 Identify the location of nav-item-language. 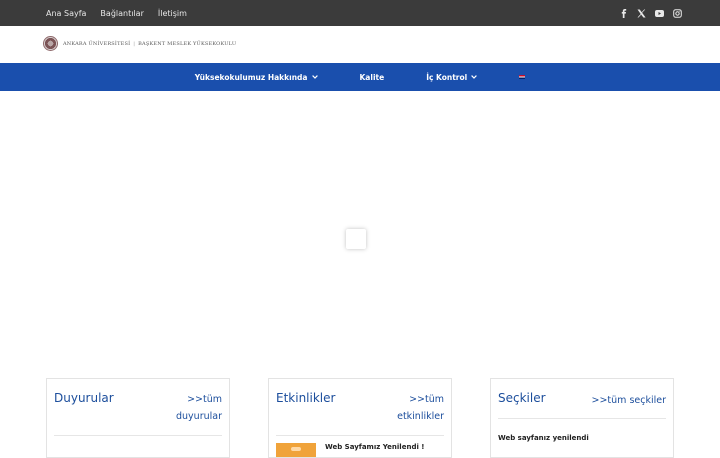
(522, 77).